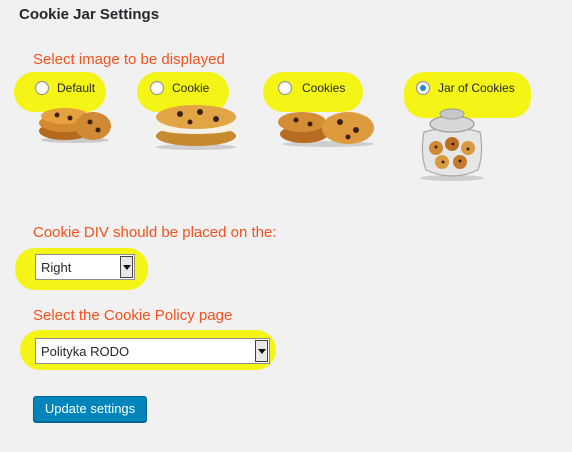 This screenshot has width=572, height=452. What do you see at coordinates (285, 88) in the screenshot?
I see `radio-cookies` at bounding box center [285, 88].